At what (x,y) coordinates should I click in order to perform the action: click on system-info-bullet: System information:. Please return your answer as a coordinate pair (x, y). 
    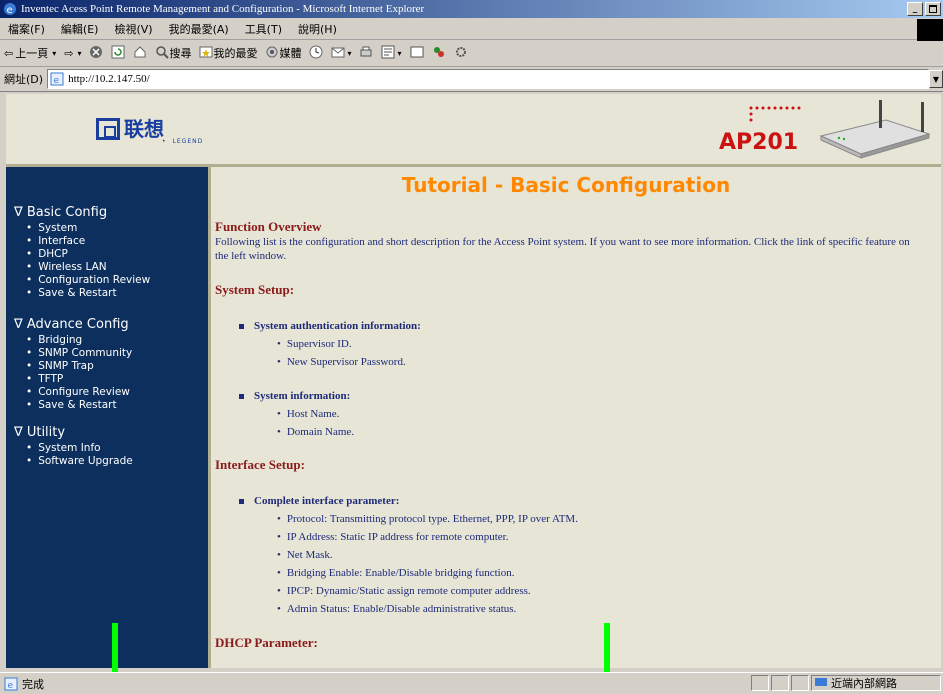
    Looking at the image, I should click on (294, 396).